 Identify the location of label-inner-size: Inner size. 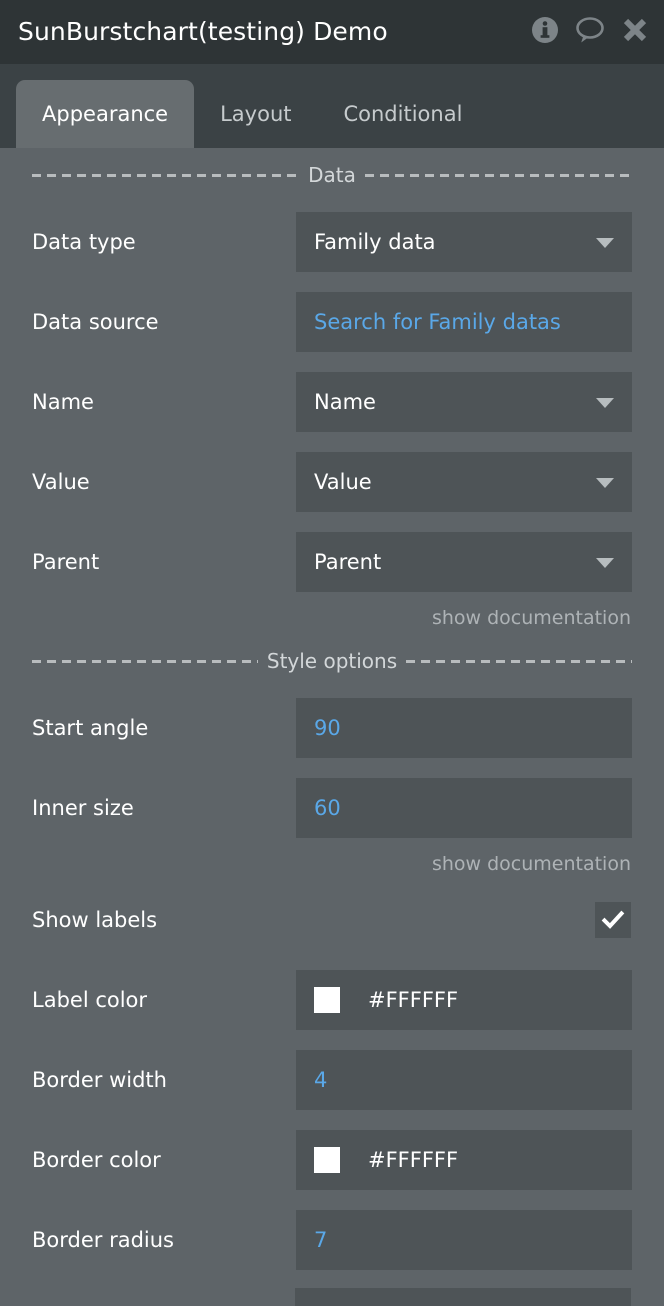
(83, 808).